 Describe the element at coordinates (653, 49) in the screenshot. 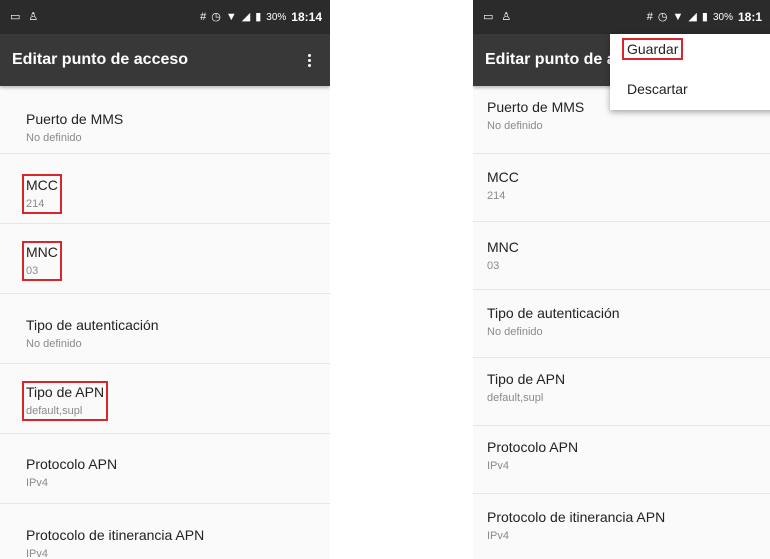

I see `save-button: Guardar` at that location.